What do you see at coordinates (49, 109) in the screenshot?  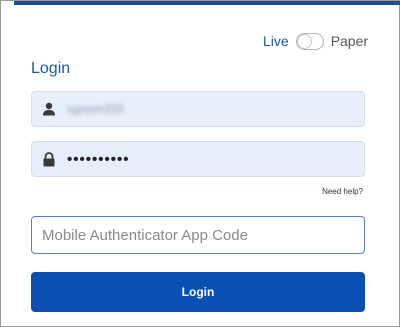 I see `user-icon` at bounding box center [49, 109].